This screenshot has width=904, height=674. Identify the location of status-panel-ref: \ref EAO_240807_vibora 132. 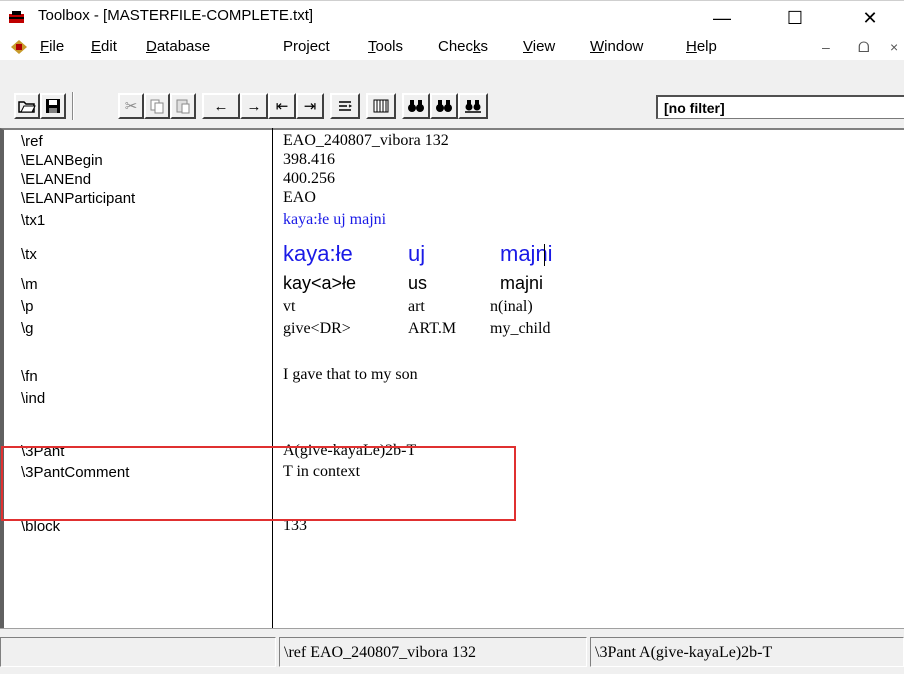
(433, 652).